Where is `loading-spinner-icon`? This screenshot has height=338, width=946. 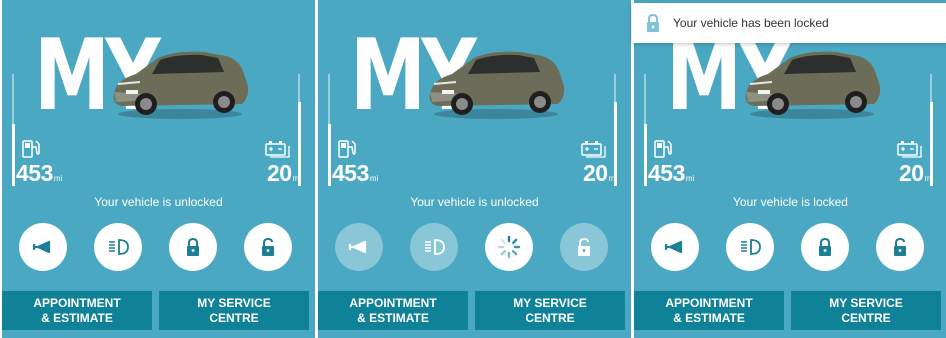
loading-spinner-icon is located at coordinates (509, 247).